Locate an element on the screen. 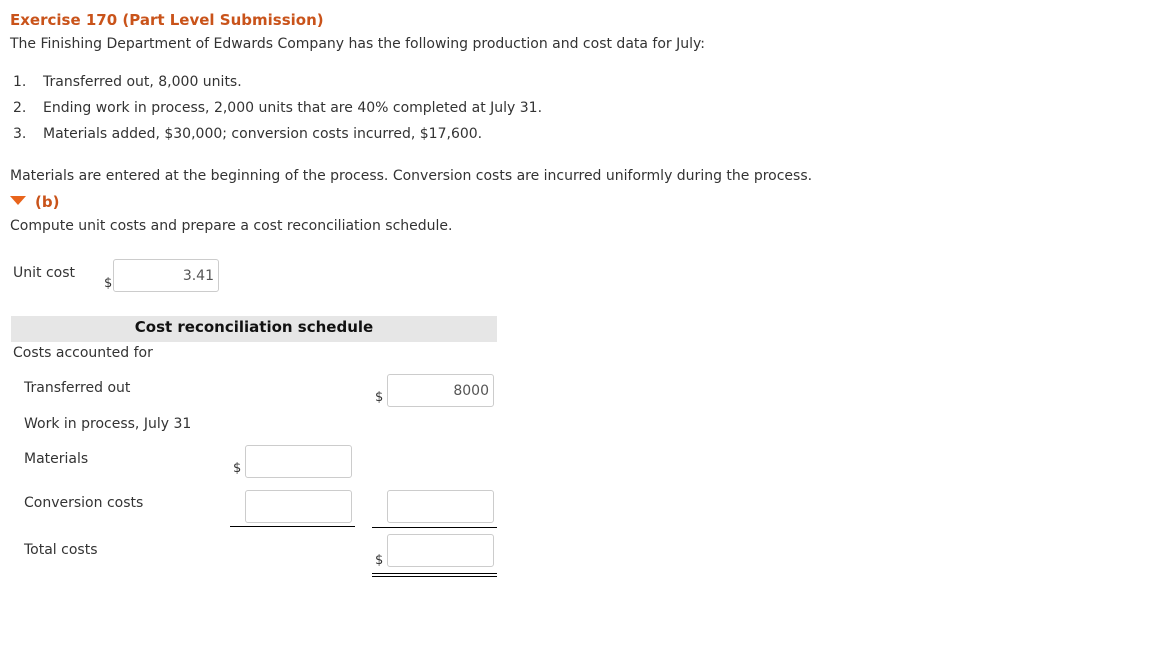 The width and height of the screenshot is (1152, 648). total-costs-input is located at coordinates (440, 550).